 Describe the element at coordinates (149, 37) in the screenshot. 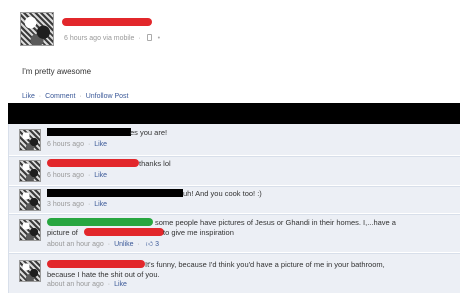

I see `mobile-icon` at that location.